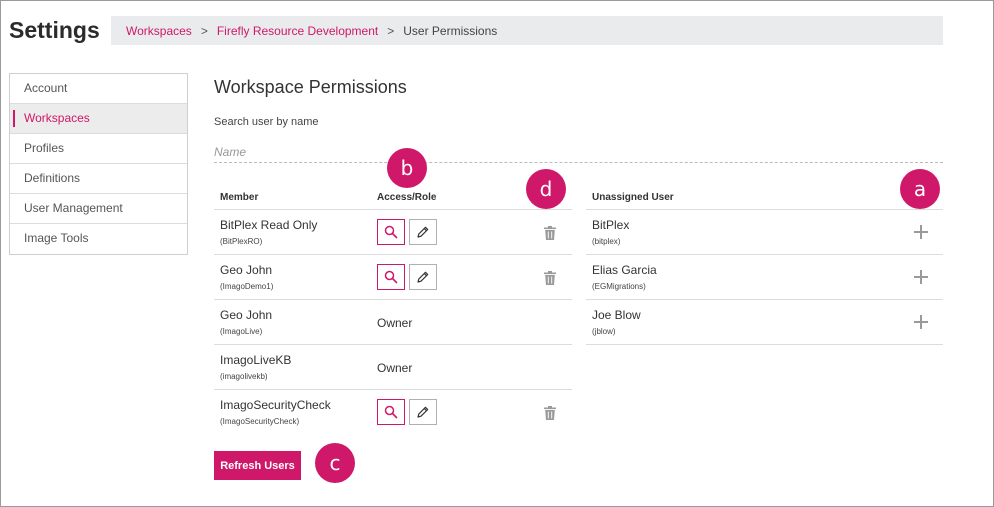 This screenshot has height=507, width=994. I want to click on callout-b: b, so click(407, 168).